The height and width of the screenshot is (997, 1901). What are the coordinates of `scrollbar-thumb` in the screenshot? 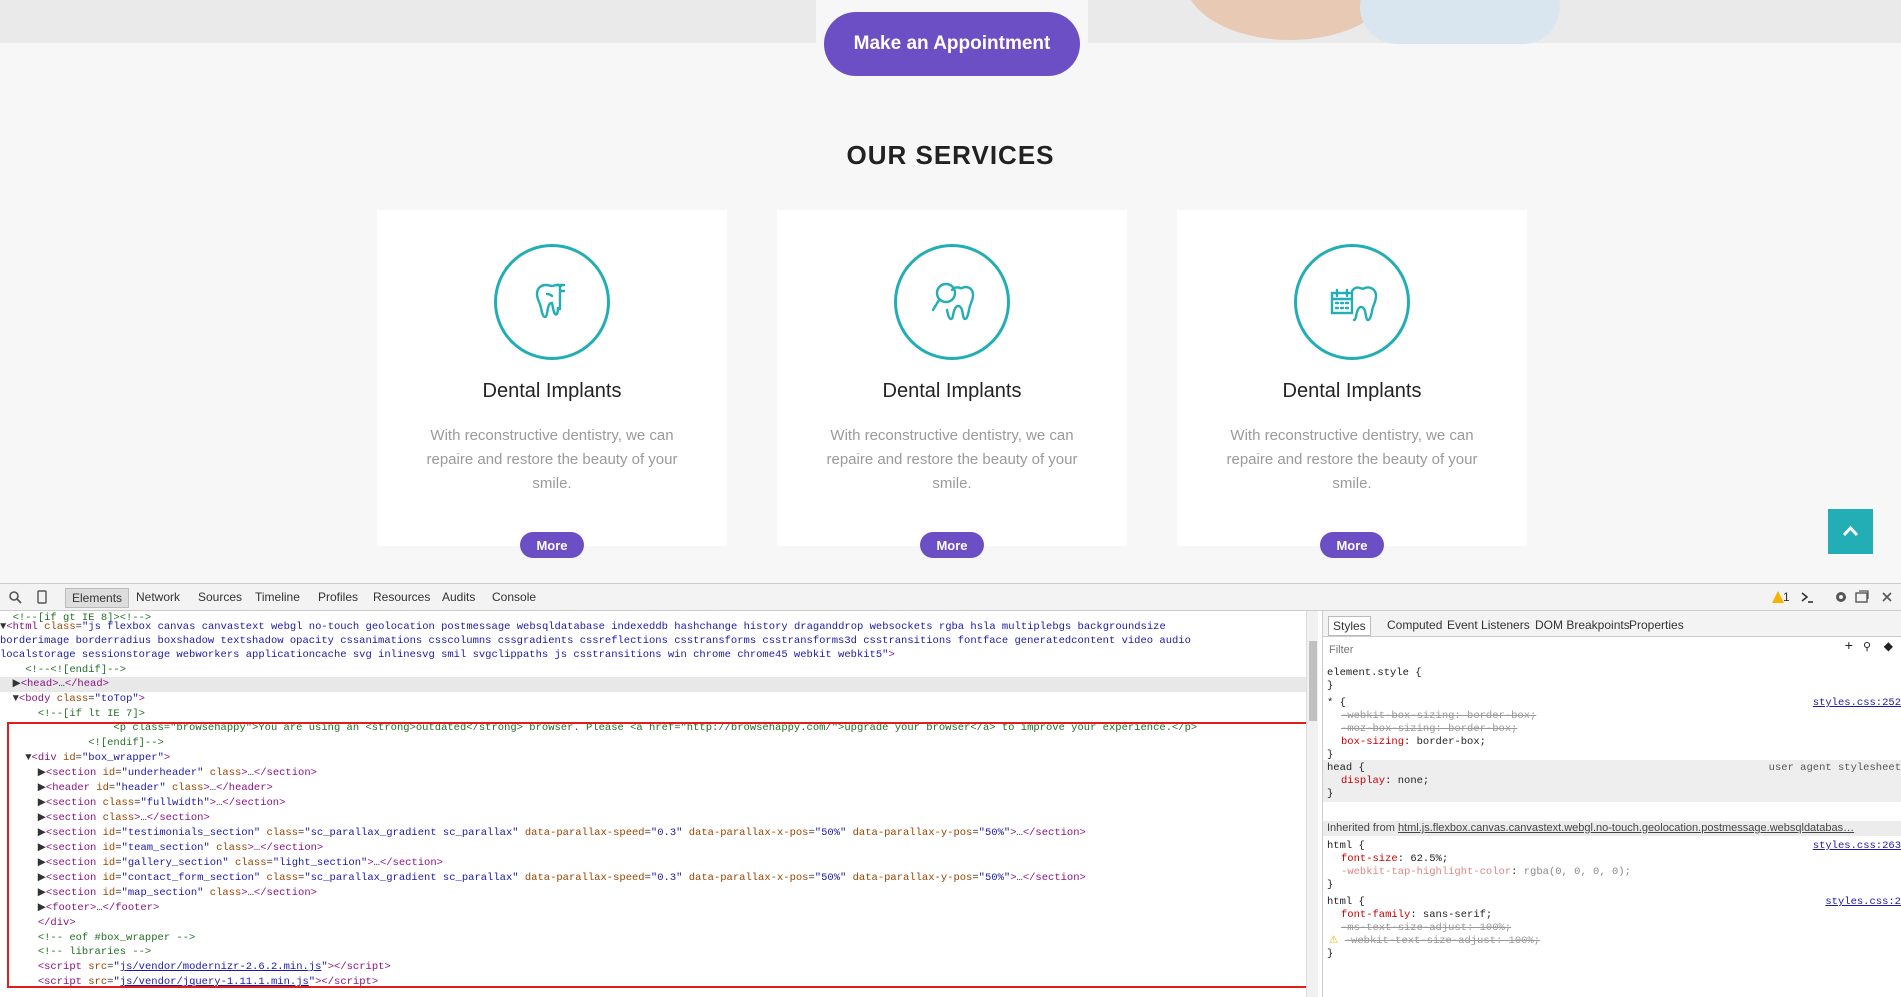 It's located at (1313, 681).